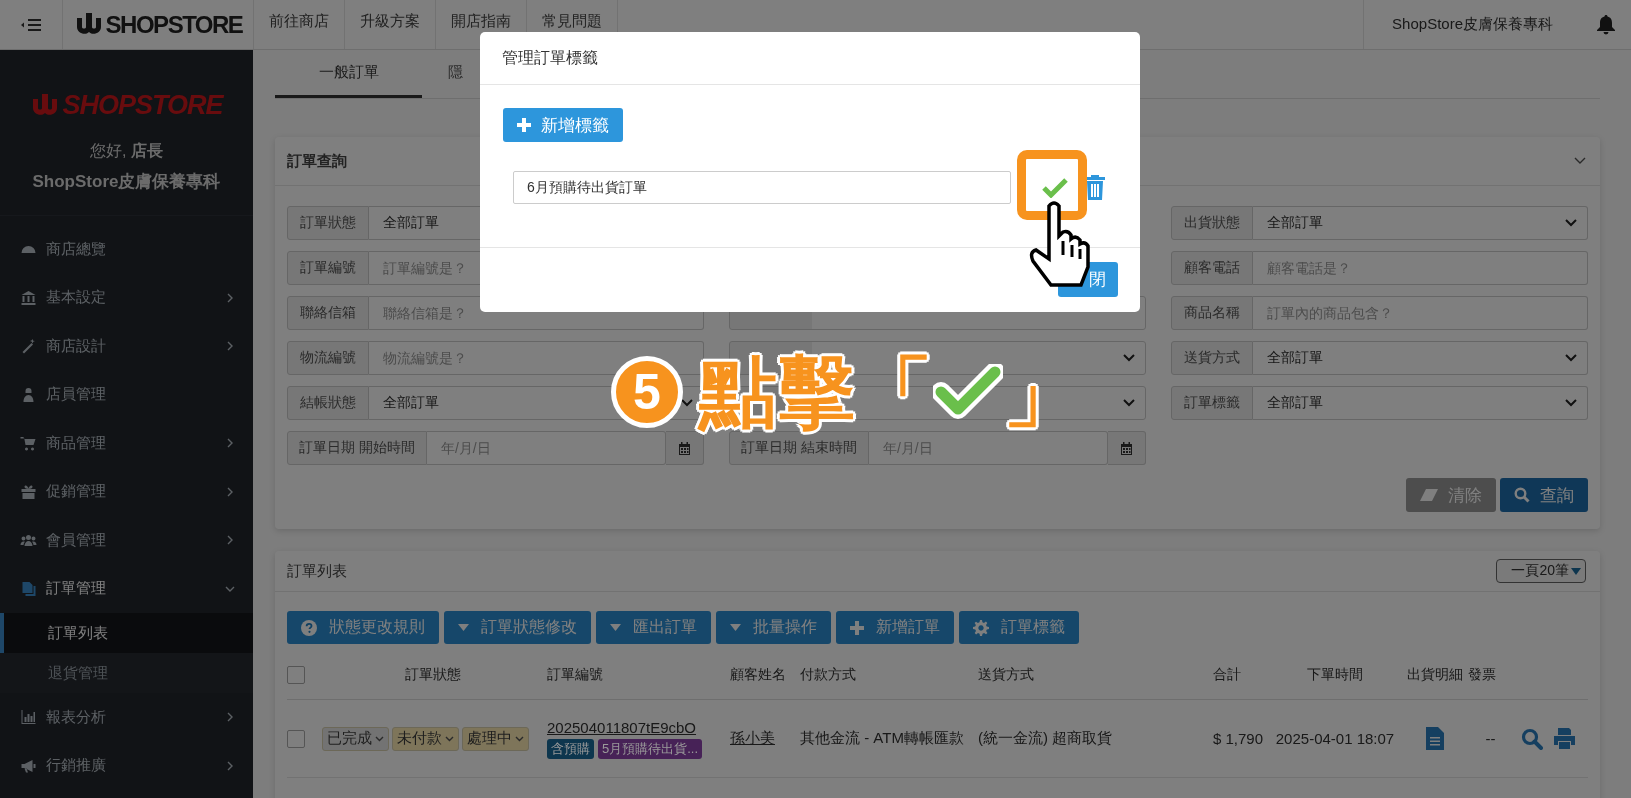 The width and height of the screenshot is (1631, 798). I want to click on card-title: 訂單列表, so click(317, 571).